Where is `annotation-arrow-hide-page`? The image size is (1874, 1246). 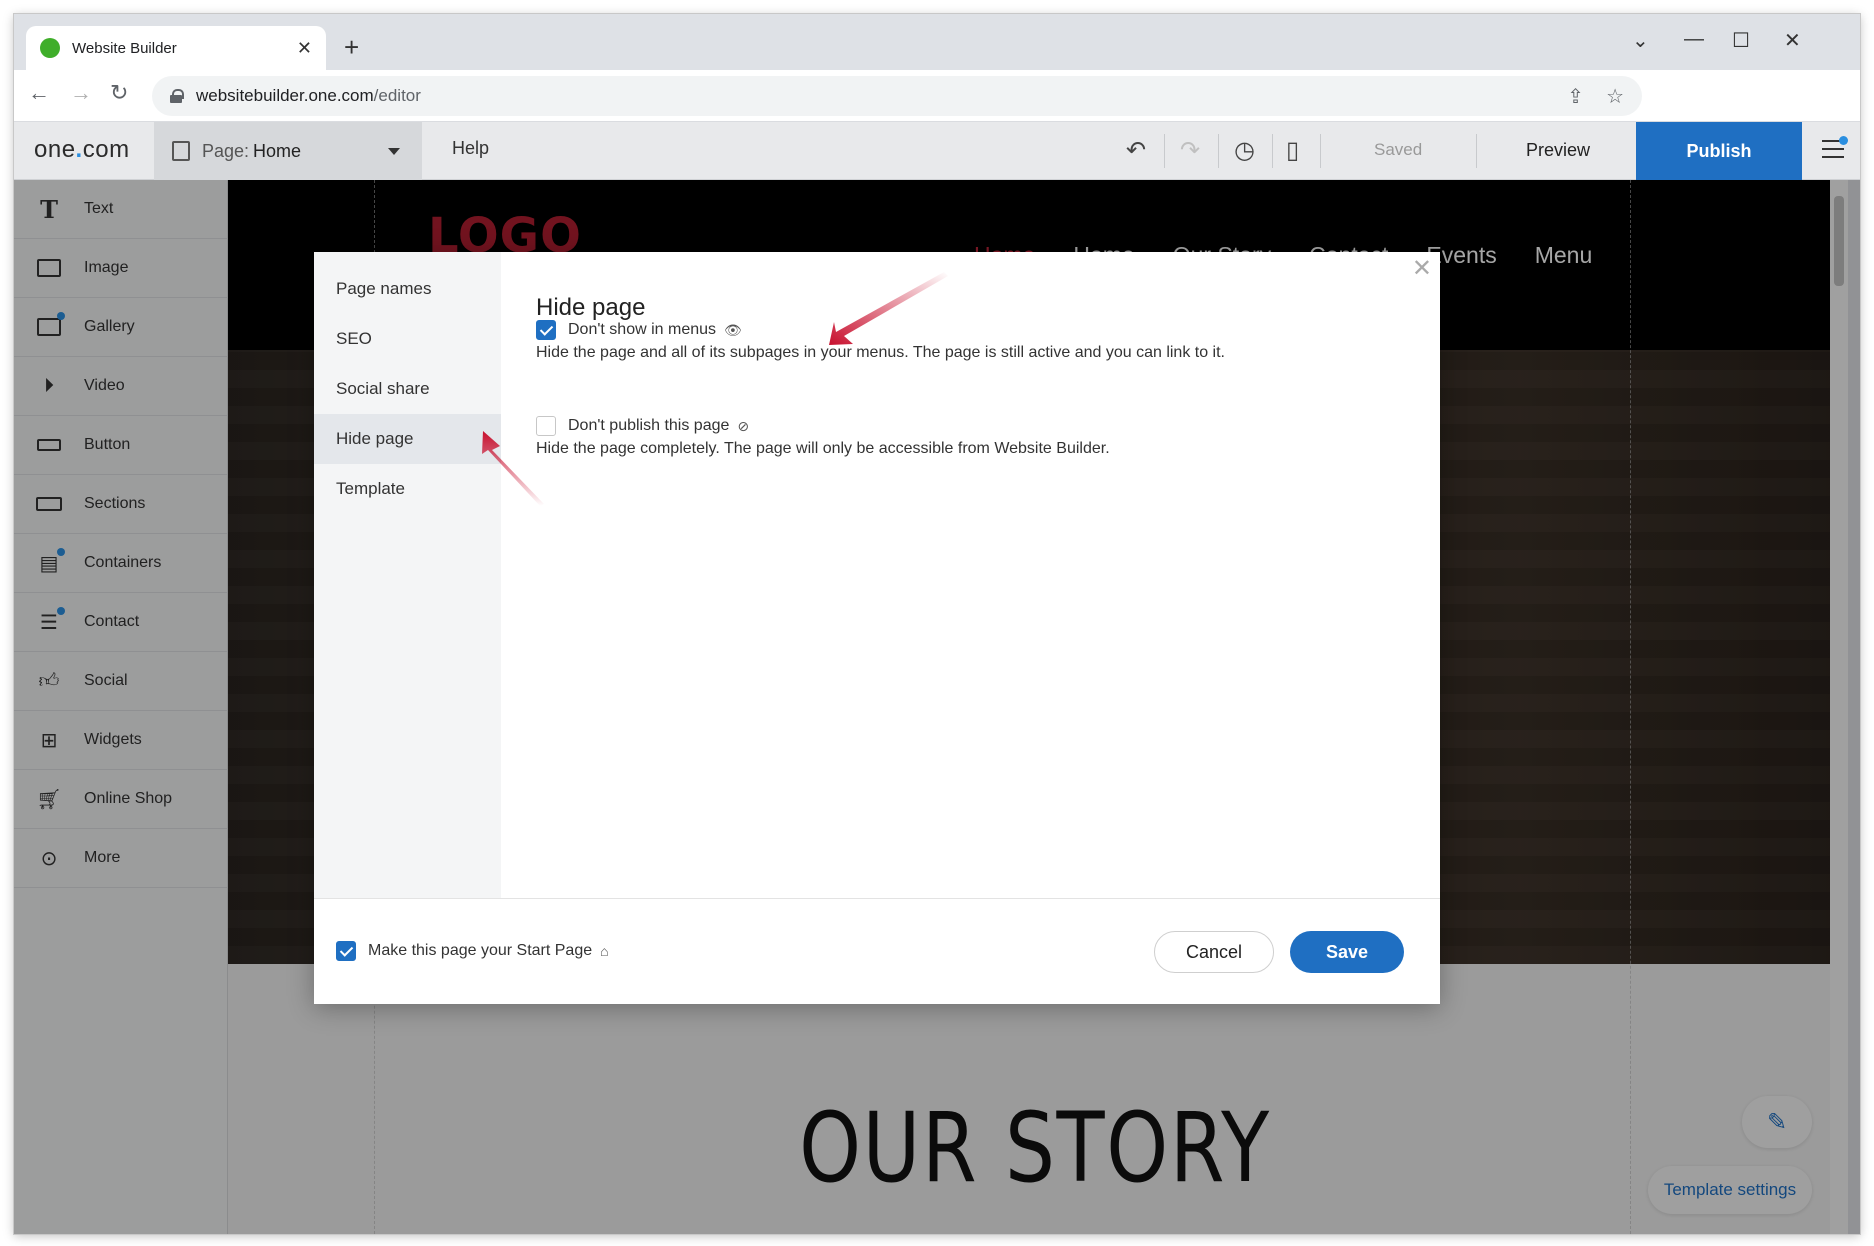 annotation-arrow-hide-page is located at coordinates (513, 468).